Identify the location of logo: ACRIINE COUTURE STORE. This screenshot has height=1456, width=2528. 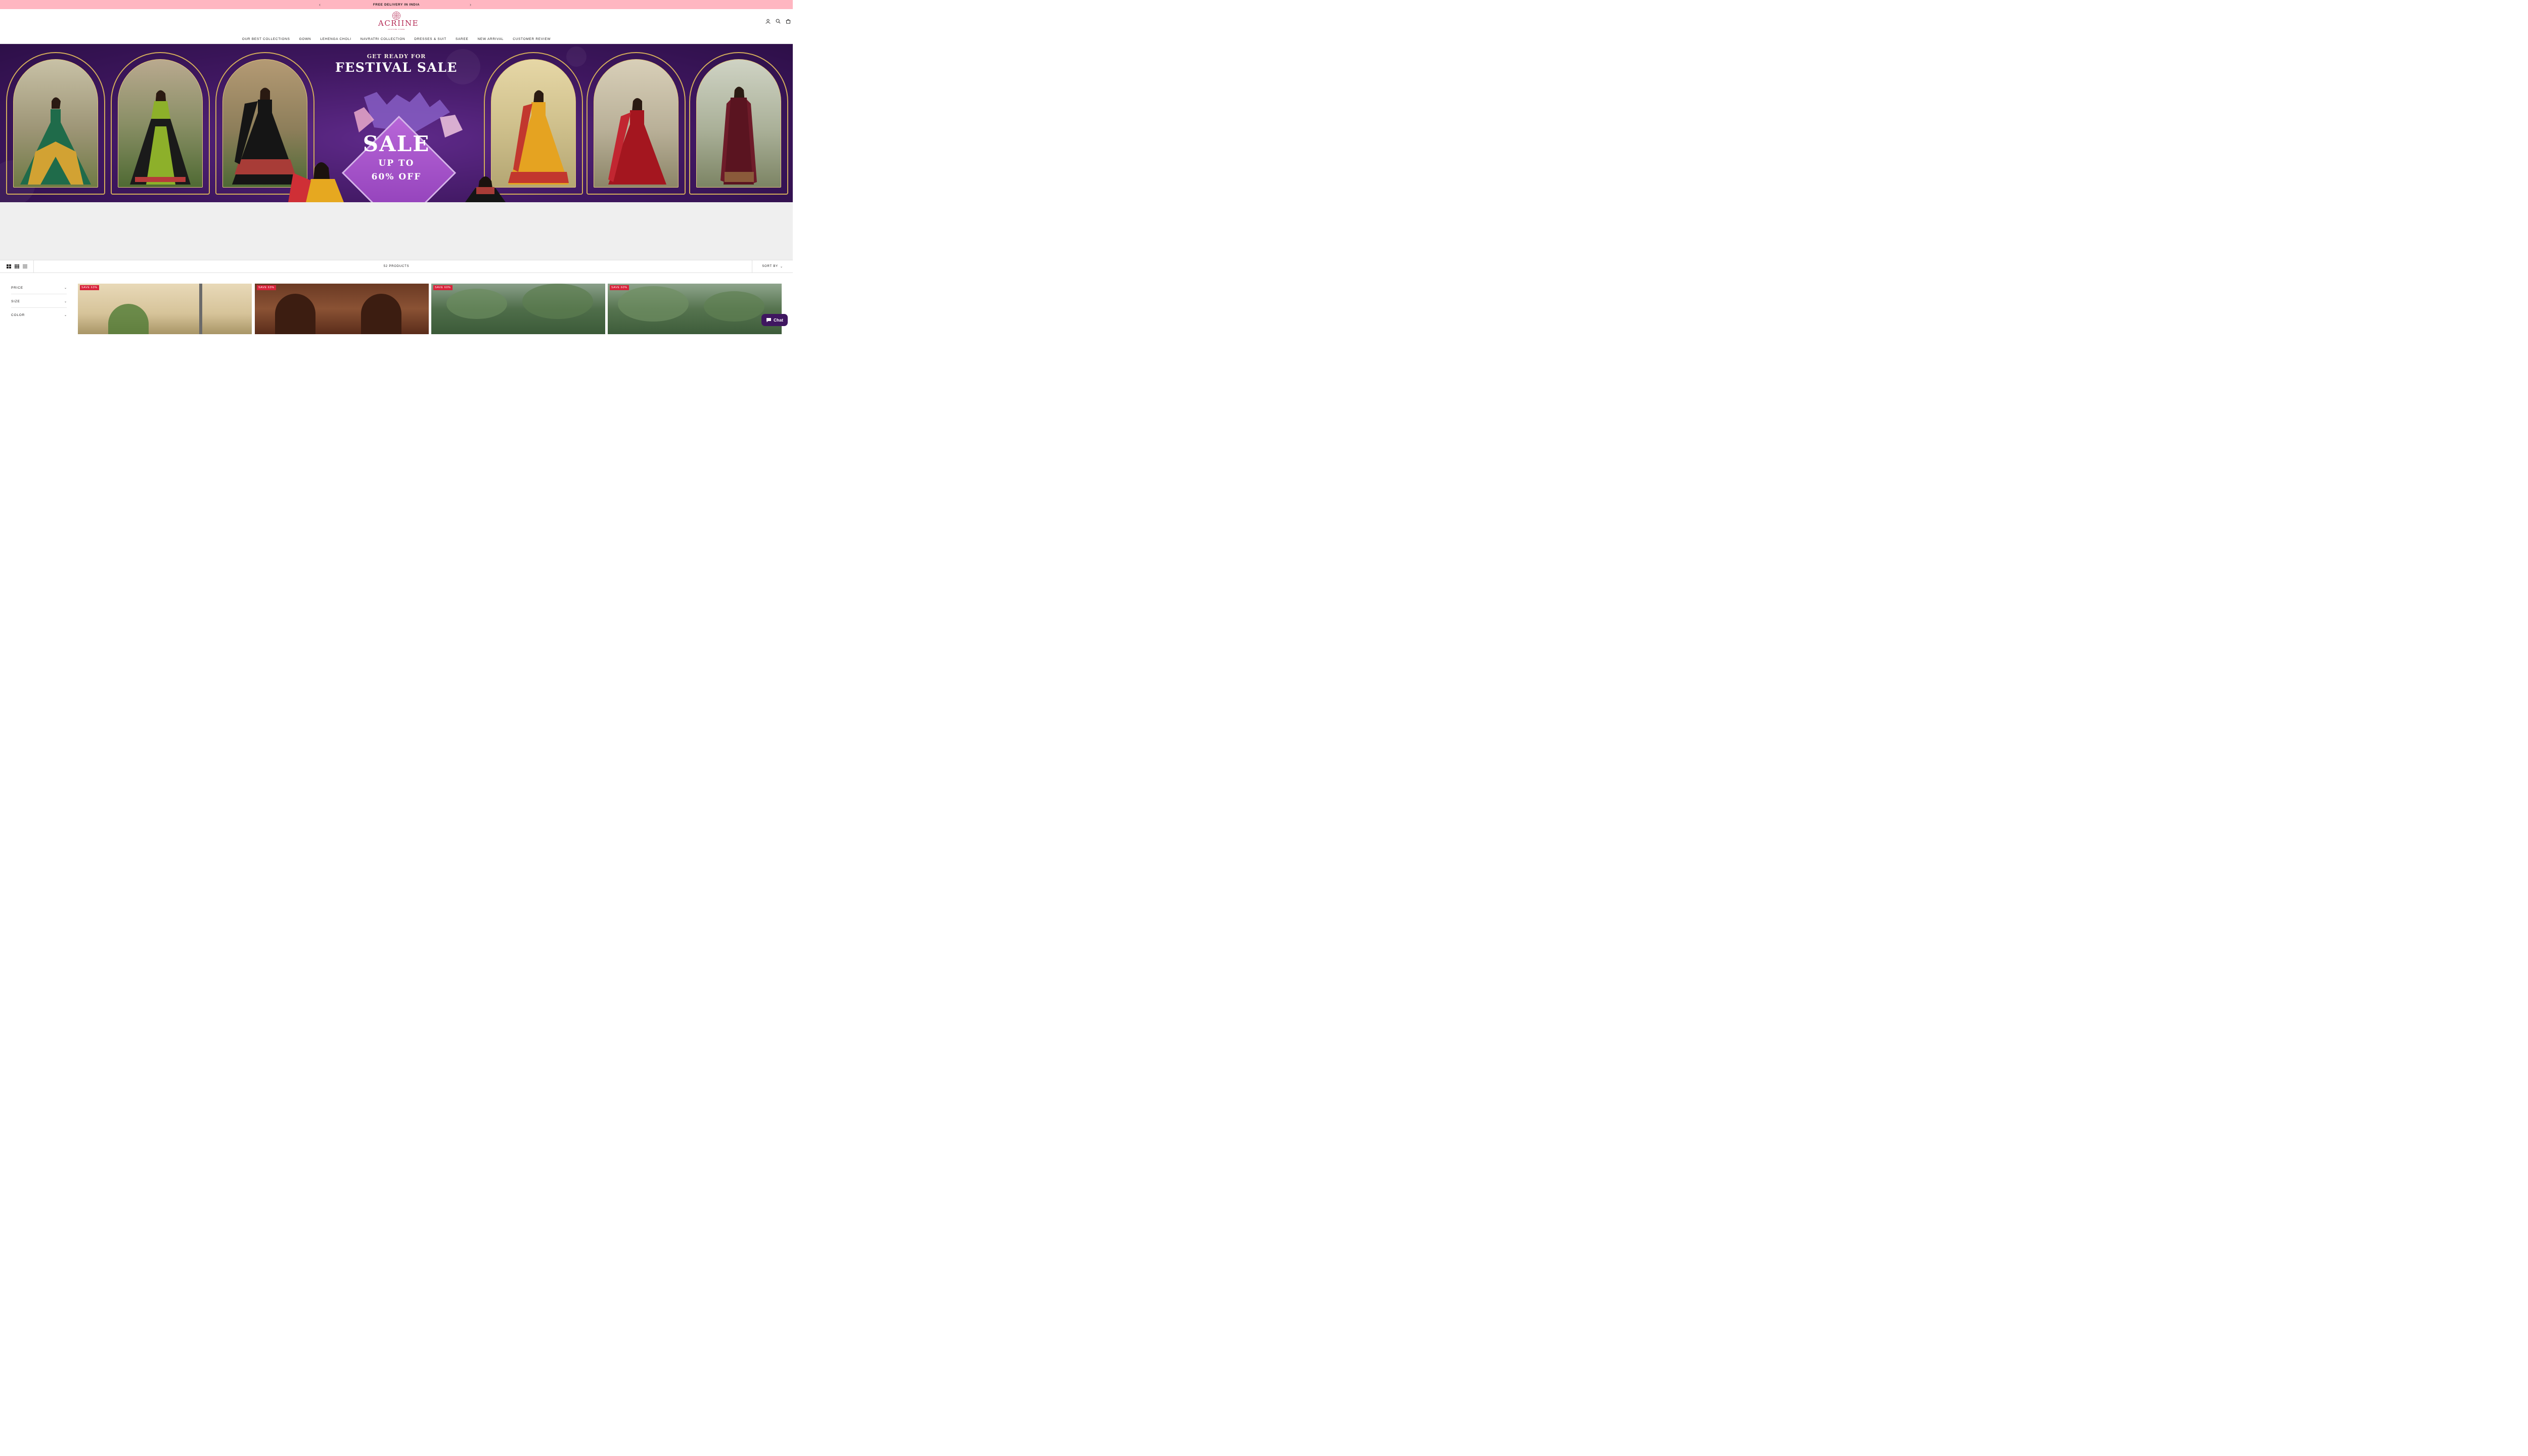
(399, 22).